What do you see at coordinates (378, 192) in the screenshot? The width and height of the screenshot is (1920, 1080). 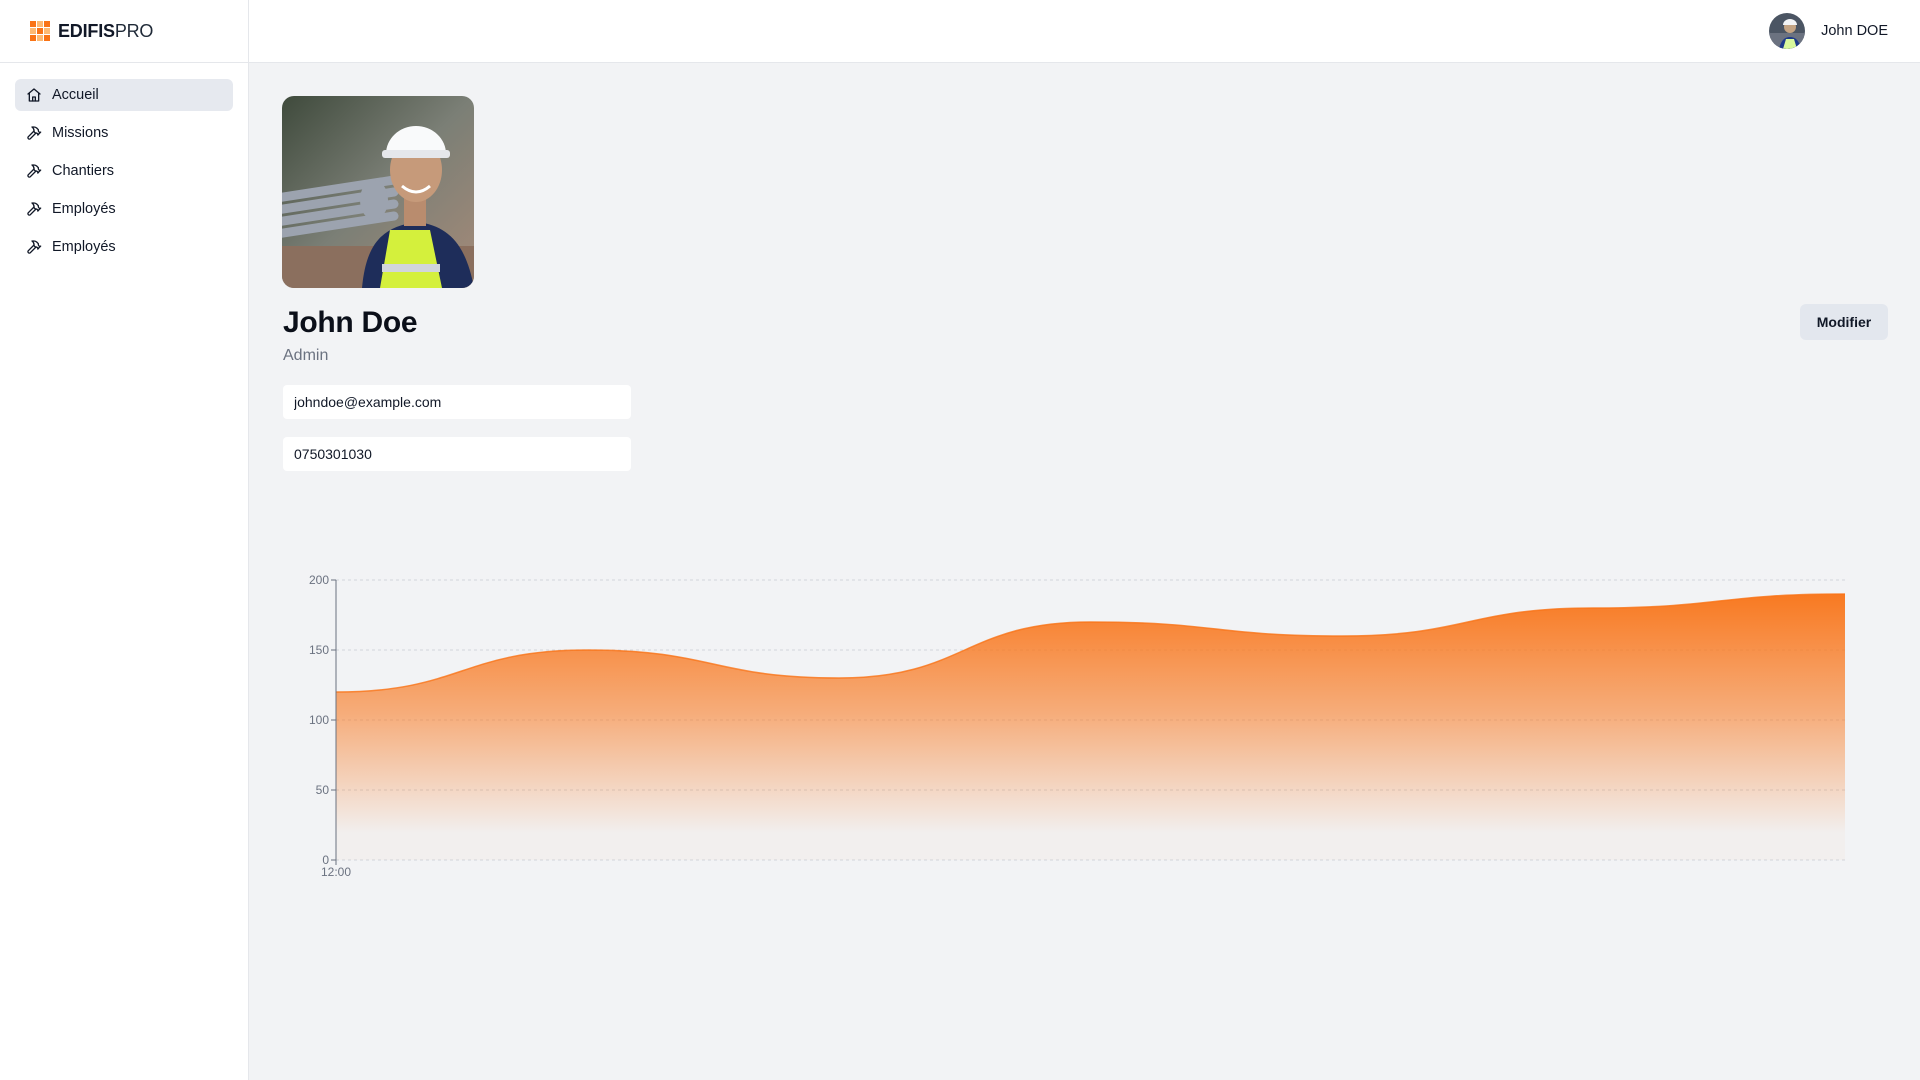 I see `profile-photo` at bounding box center [378, 192].